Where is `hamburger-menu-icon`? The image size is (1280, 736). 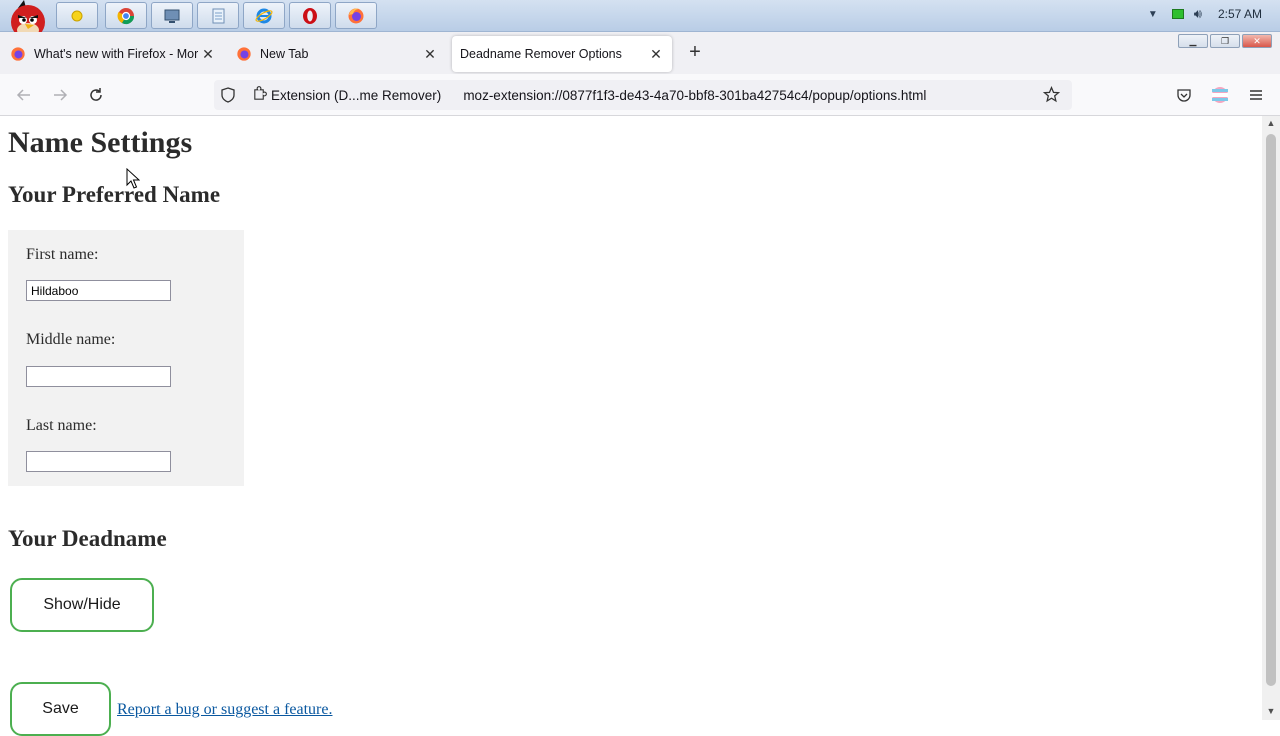 hamburger-menu-icon is located at coordinates (1256, 95).